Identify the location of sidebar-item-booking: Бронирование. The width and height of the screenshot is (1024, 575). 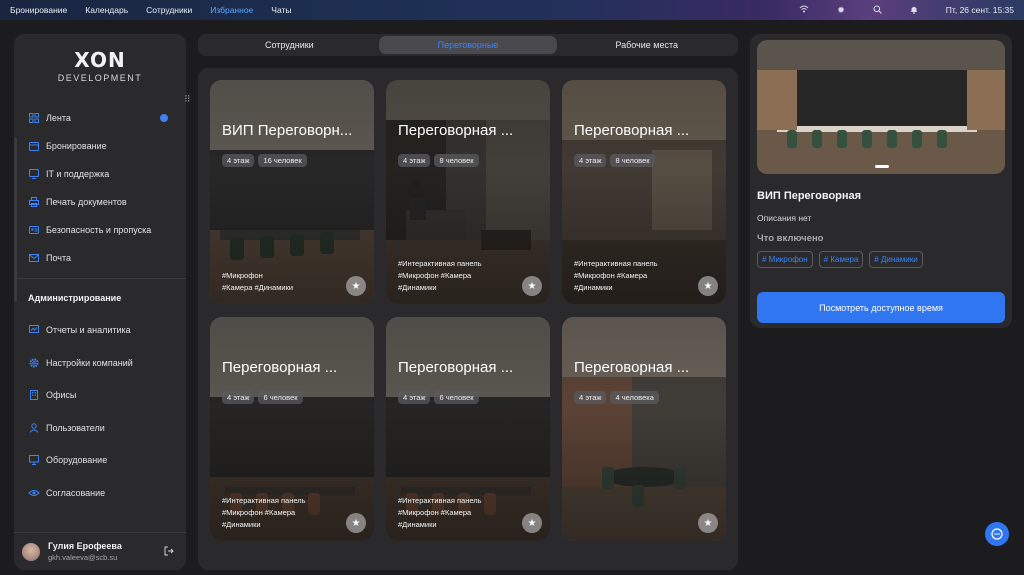
(100, 146).